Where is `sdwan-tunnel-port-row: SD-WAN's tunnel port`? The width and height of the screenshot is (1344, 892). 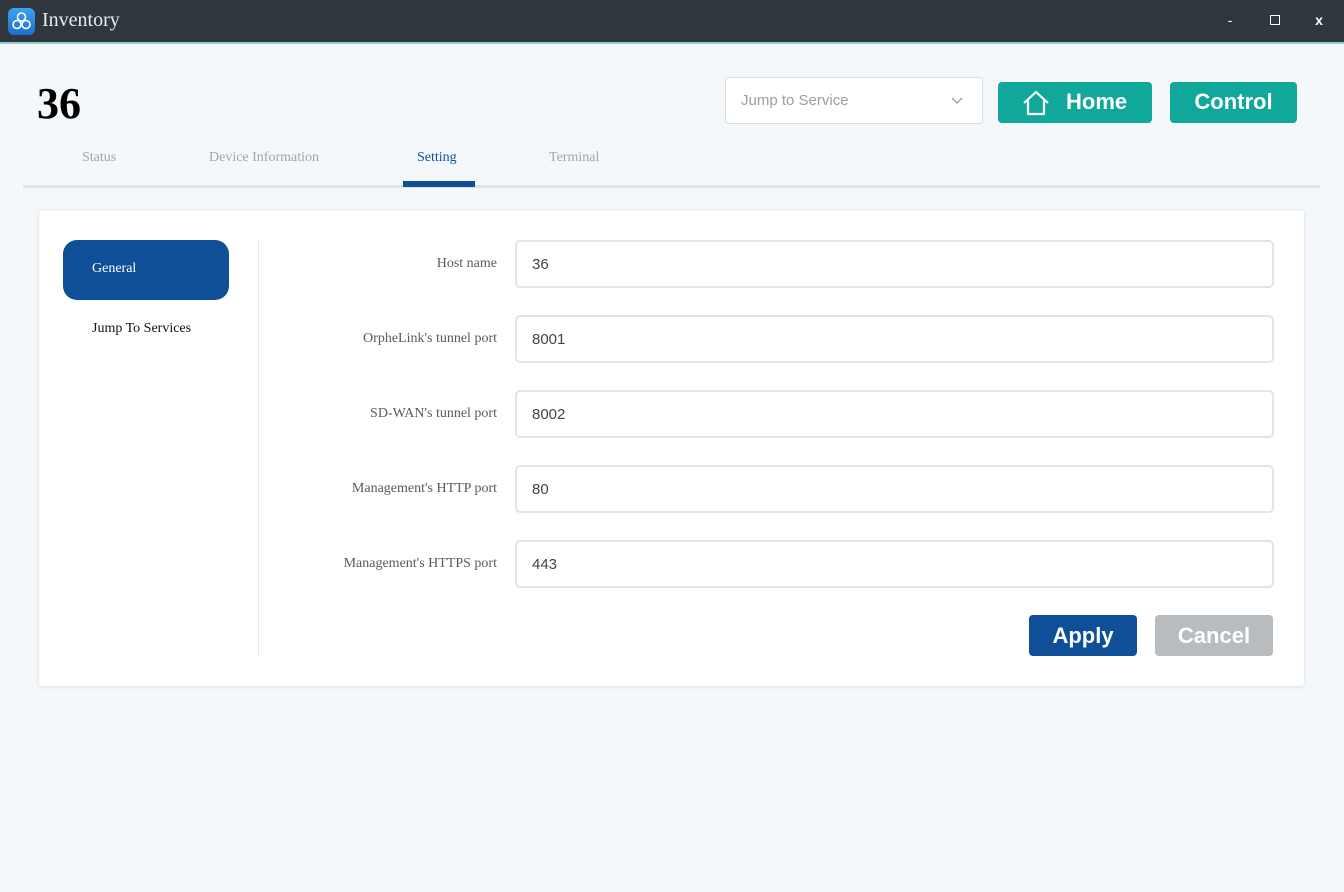
sdwan-tunnel-port-row: SD-WAN's tunnel port is located at coordinates (766, 414).